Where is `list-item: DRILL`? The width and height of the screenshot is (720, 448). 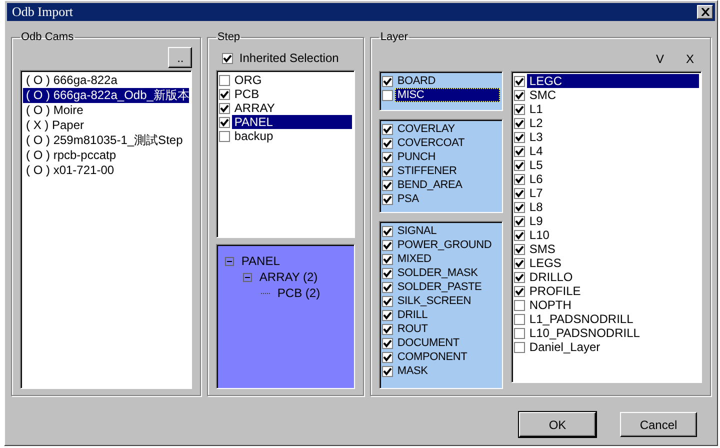 list-item: DRILL is located at coordinates (447, 315).